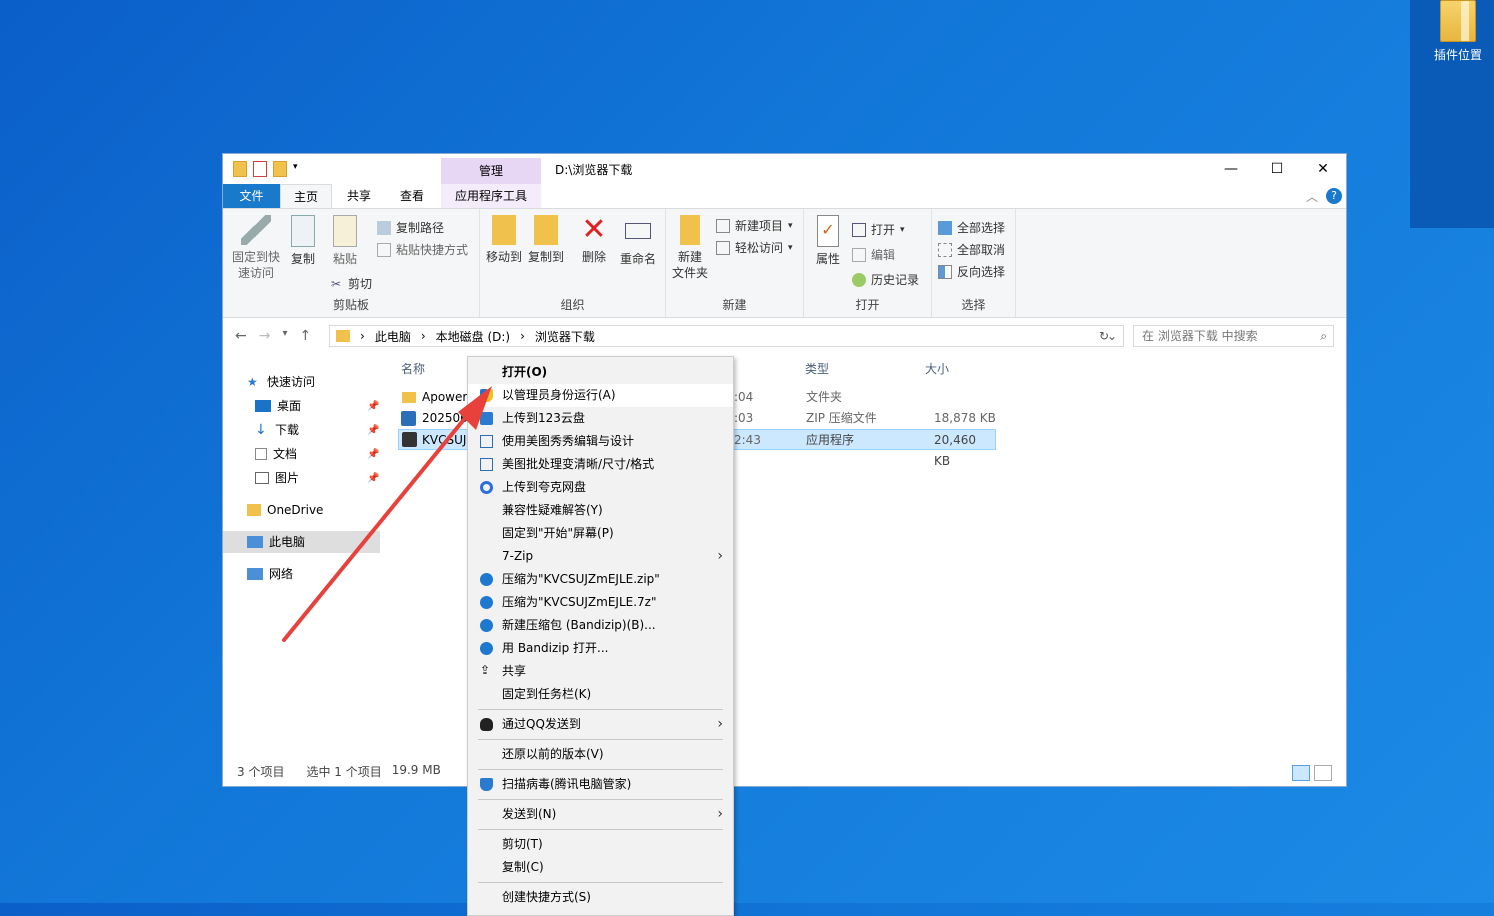  What do you see at coordinates (285, 510) in the screenshot?
I see `nav-onedrive: OneDrive` at bounding box center [285, 510].